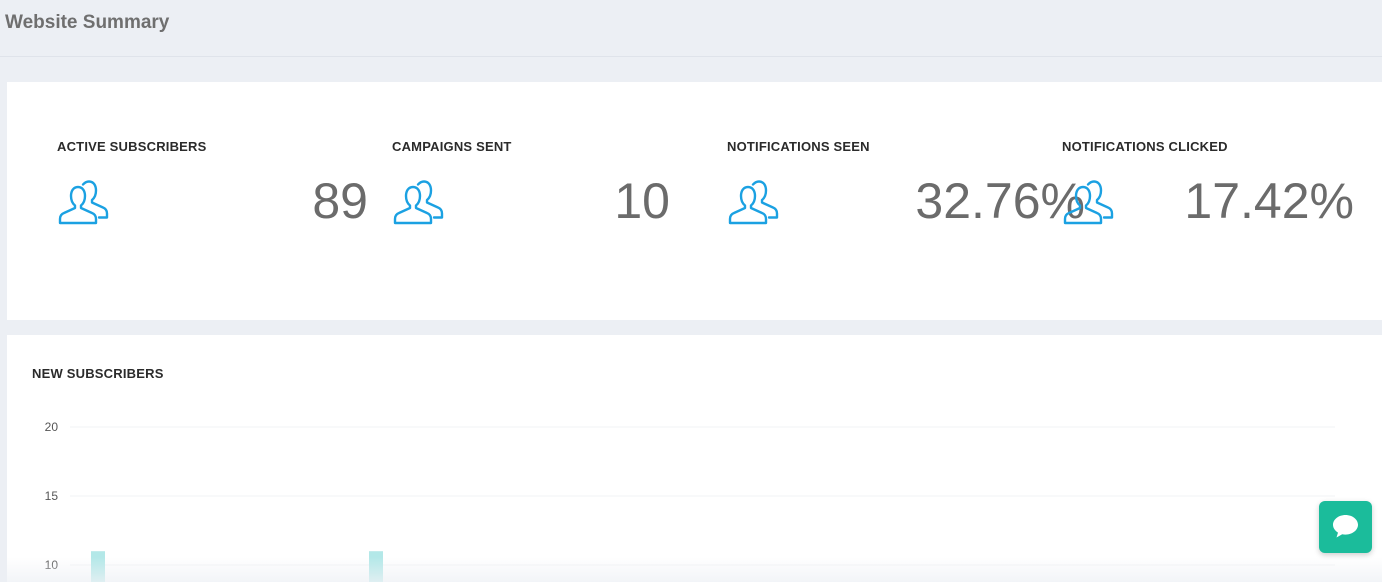 The image size is (1382, 582). Describe the element at coordinates (52, 565) in the screenshot. I see `y-tick-label: 10` at that location.